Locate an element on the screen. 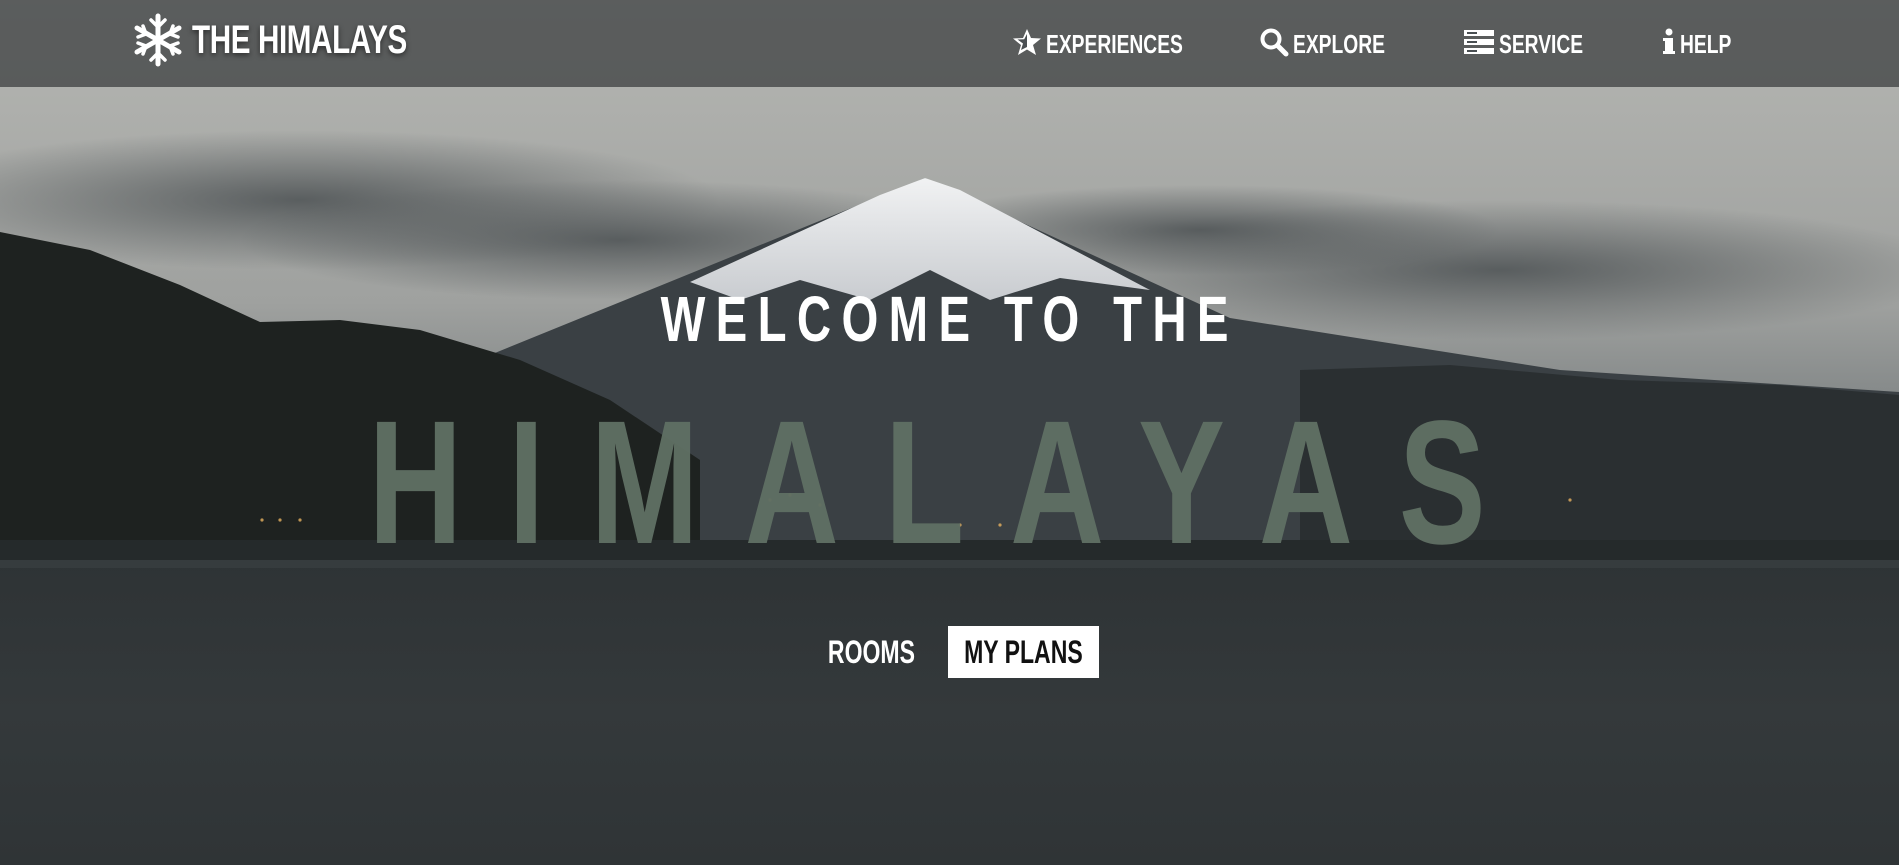  nav-help: HELP is located at coordinates (1705, 44).